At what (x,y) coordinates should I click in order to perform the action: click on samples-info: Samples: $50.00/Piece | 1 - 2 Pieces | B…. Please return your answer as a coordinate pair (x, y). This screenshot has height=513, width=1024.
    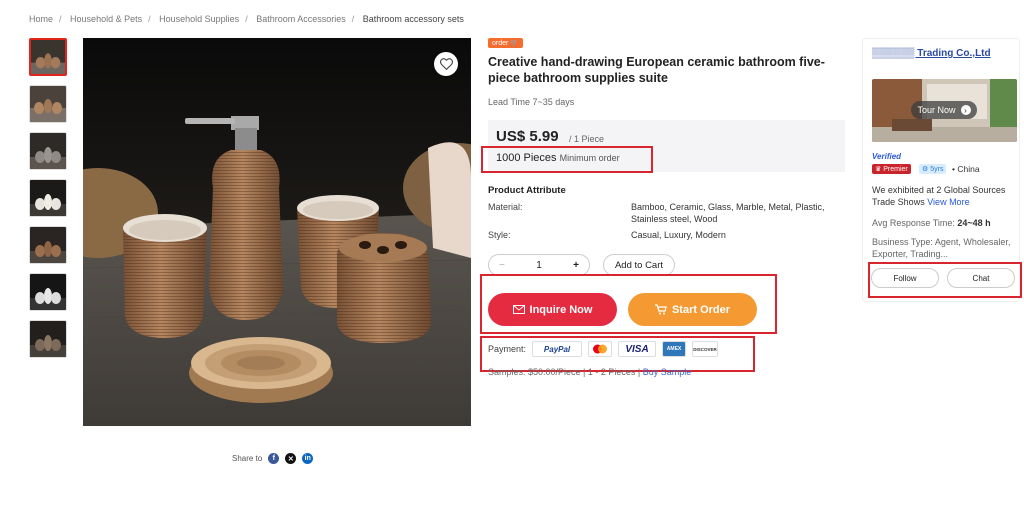
    Looking at the image, I should click on (589, 372).